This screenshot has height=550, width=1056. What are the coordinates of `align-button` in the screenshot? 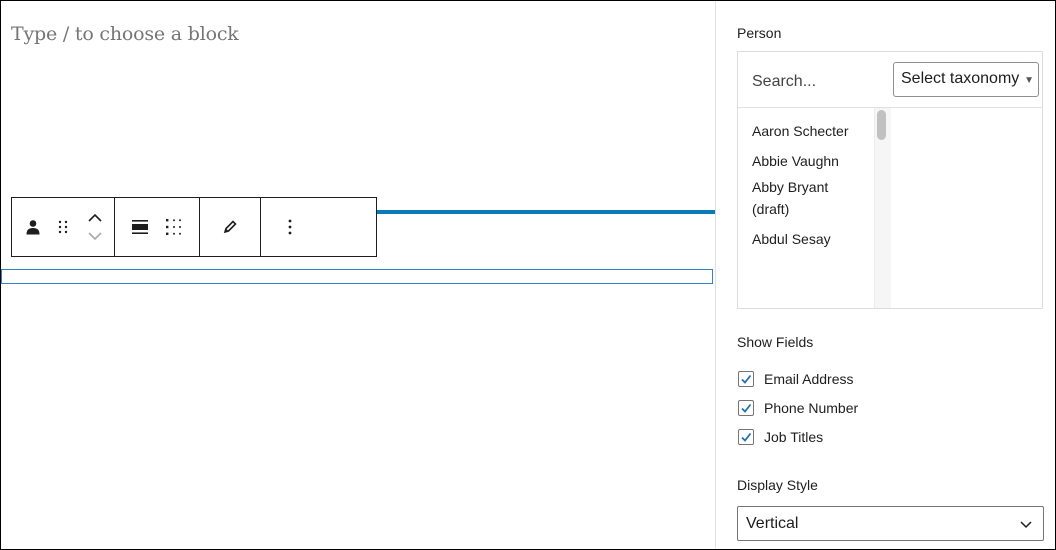 It's located at (140, 227).